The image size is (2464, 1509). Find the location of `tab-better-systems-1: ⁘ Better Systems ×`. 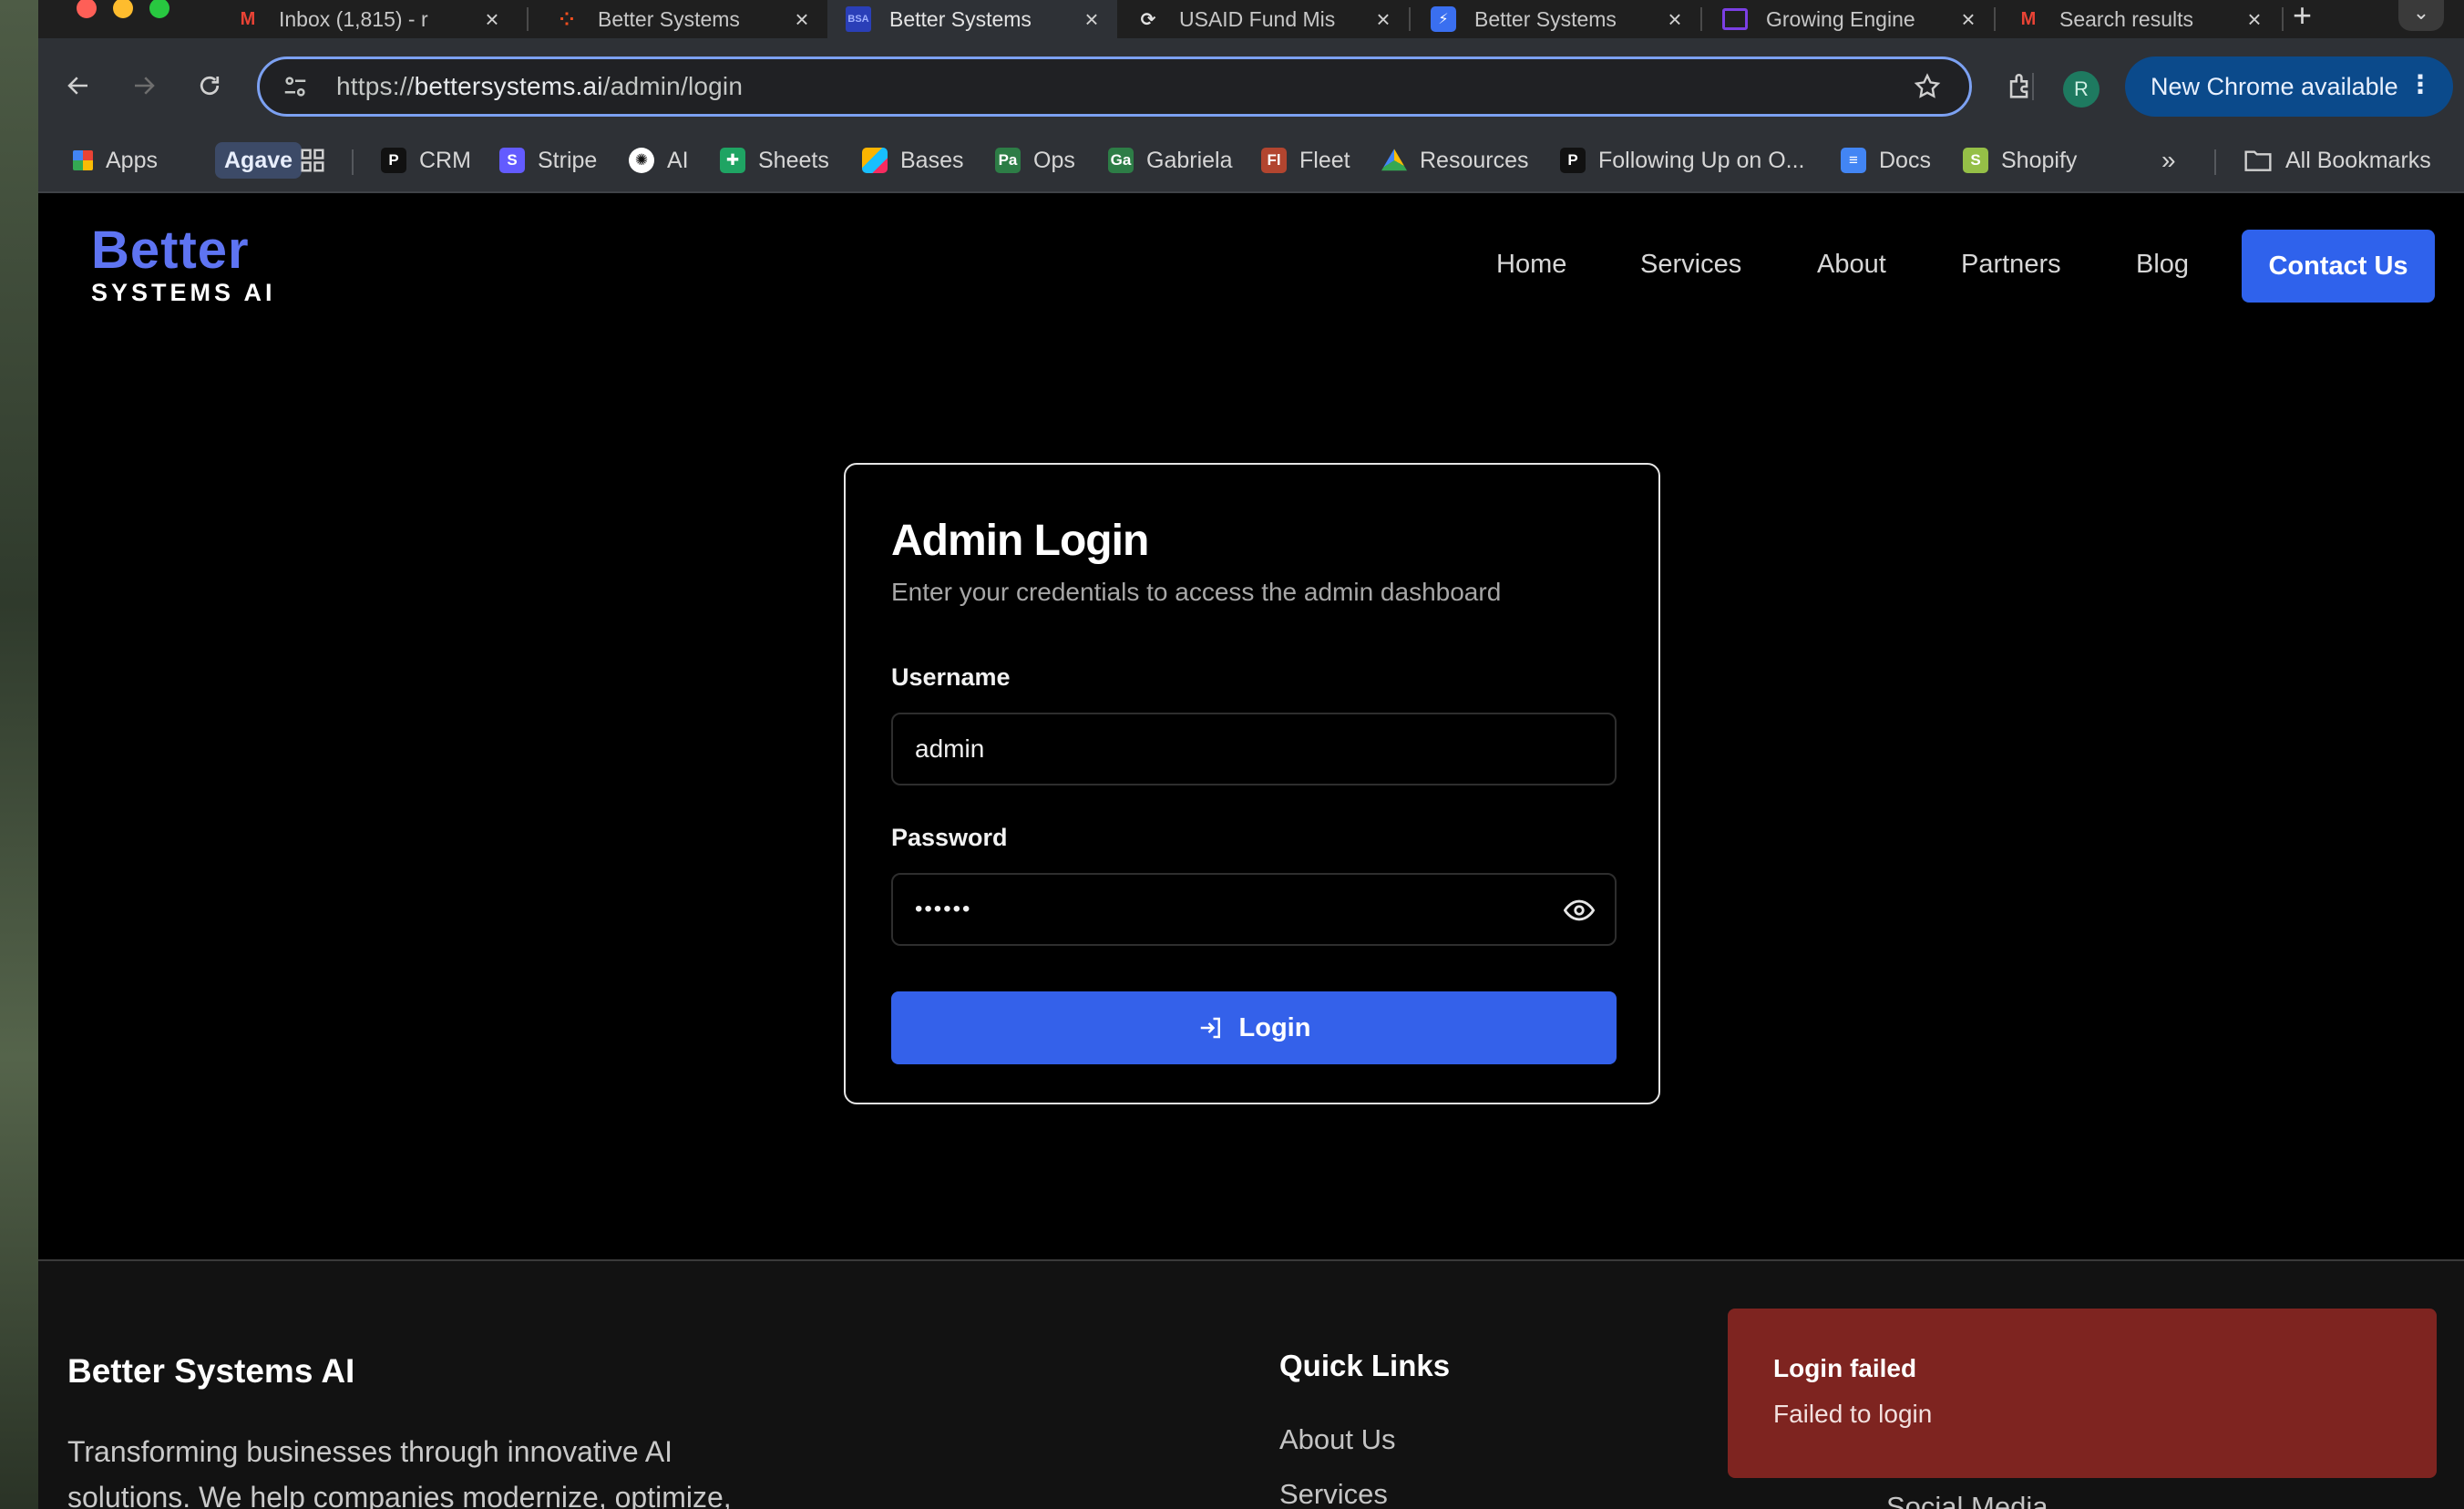

tab-better-systems-1: ⁘ Better Systems × is located at coordinates (681, 19).